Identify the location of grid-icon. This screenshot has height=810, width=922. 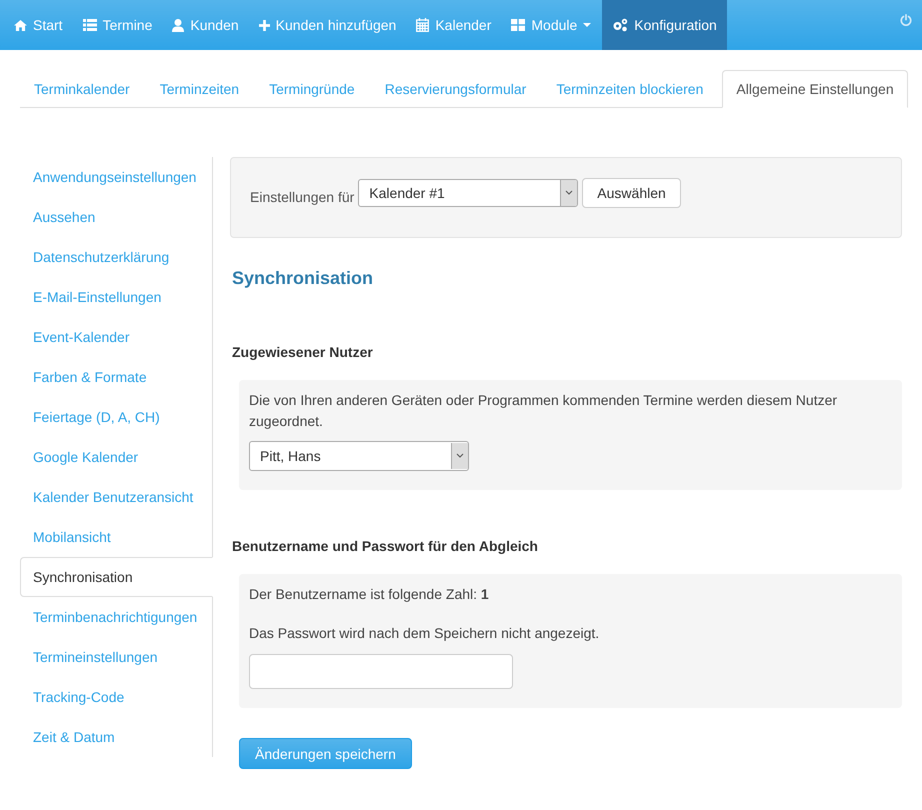
(518, 25).